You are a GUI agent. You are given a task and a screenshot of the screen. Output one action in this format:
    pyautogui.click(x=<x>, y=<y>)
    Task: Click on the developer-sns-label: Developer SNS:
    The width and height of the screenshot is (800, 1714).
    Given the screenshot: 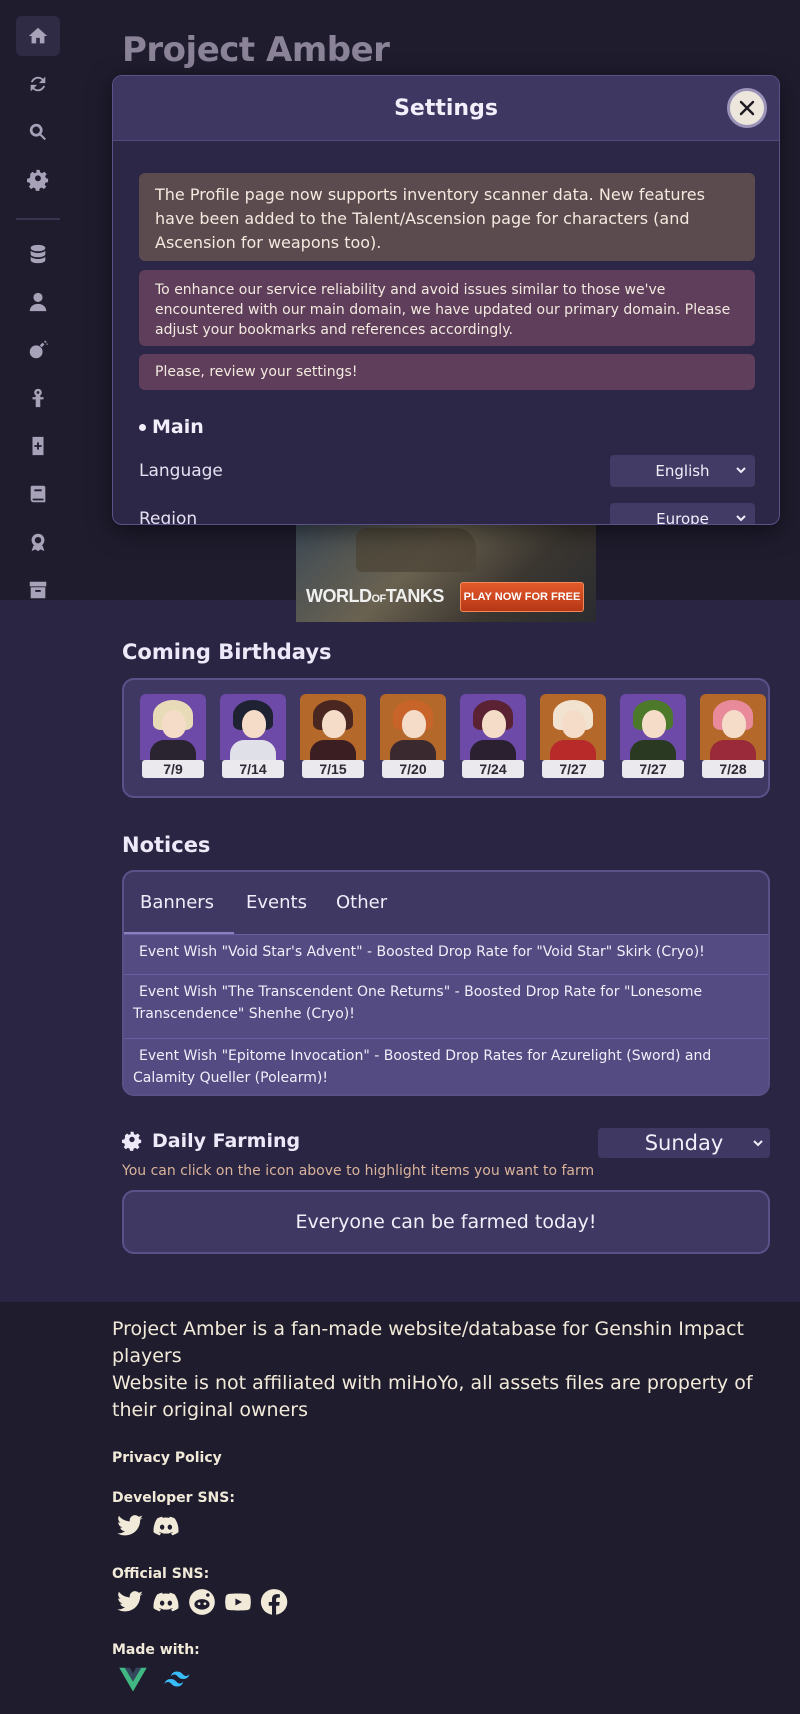 What is the action you would take?
    pyautogui.click(x=173, y=1498)
    